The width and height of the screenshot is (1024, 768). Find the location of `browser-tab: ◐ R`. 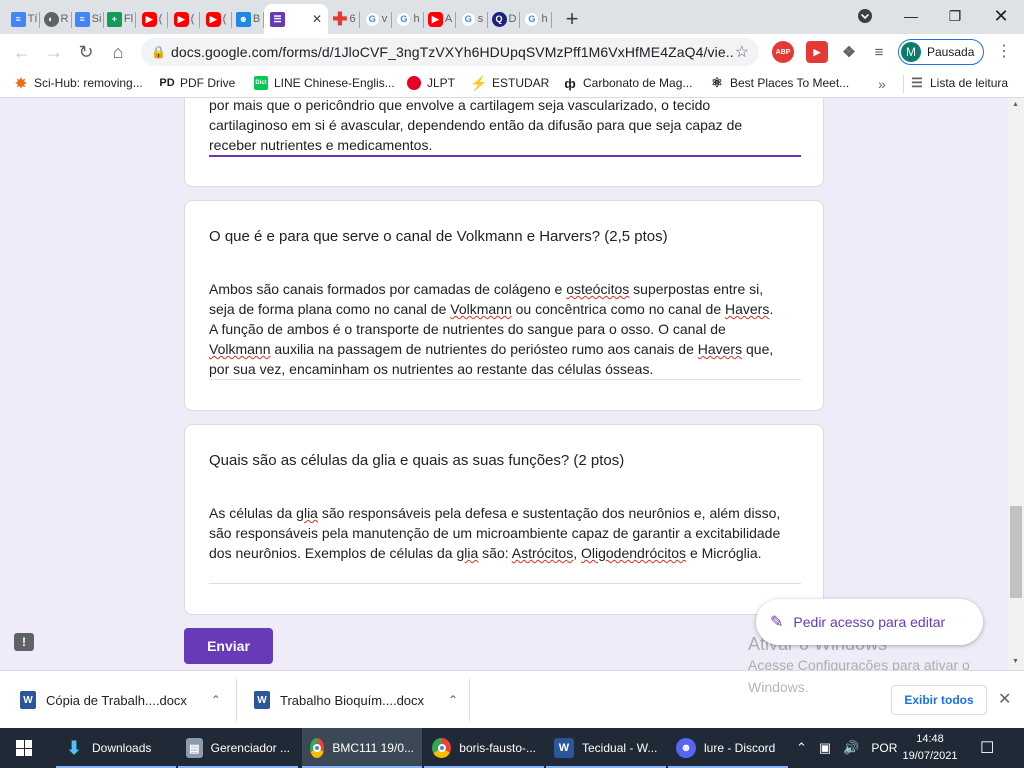

browser-tab: ◐ R is located at coordinates (56, 19).